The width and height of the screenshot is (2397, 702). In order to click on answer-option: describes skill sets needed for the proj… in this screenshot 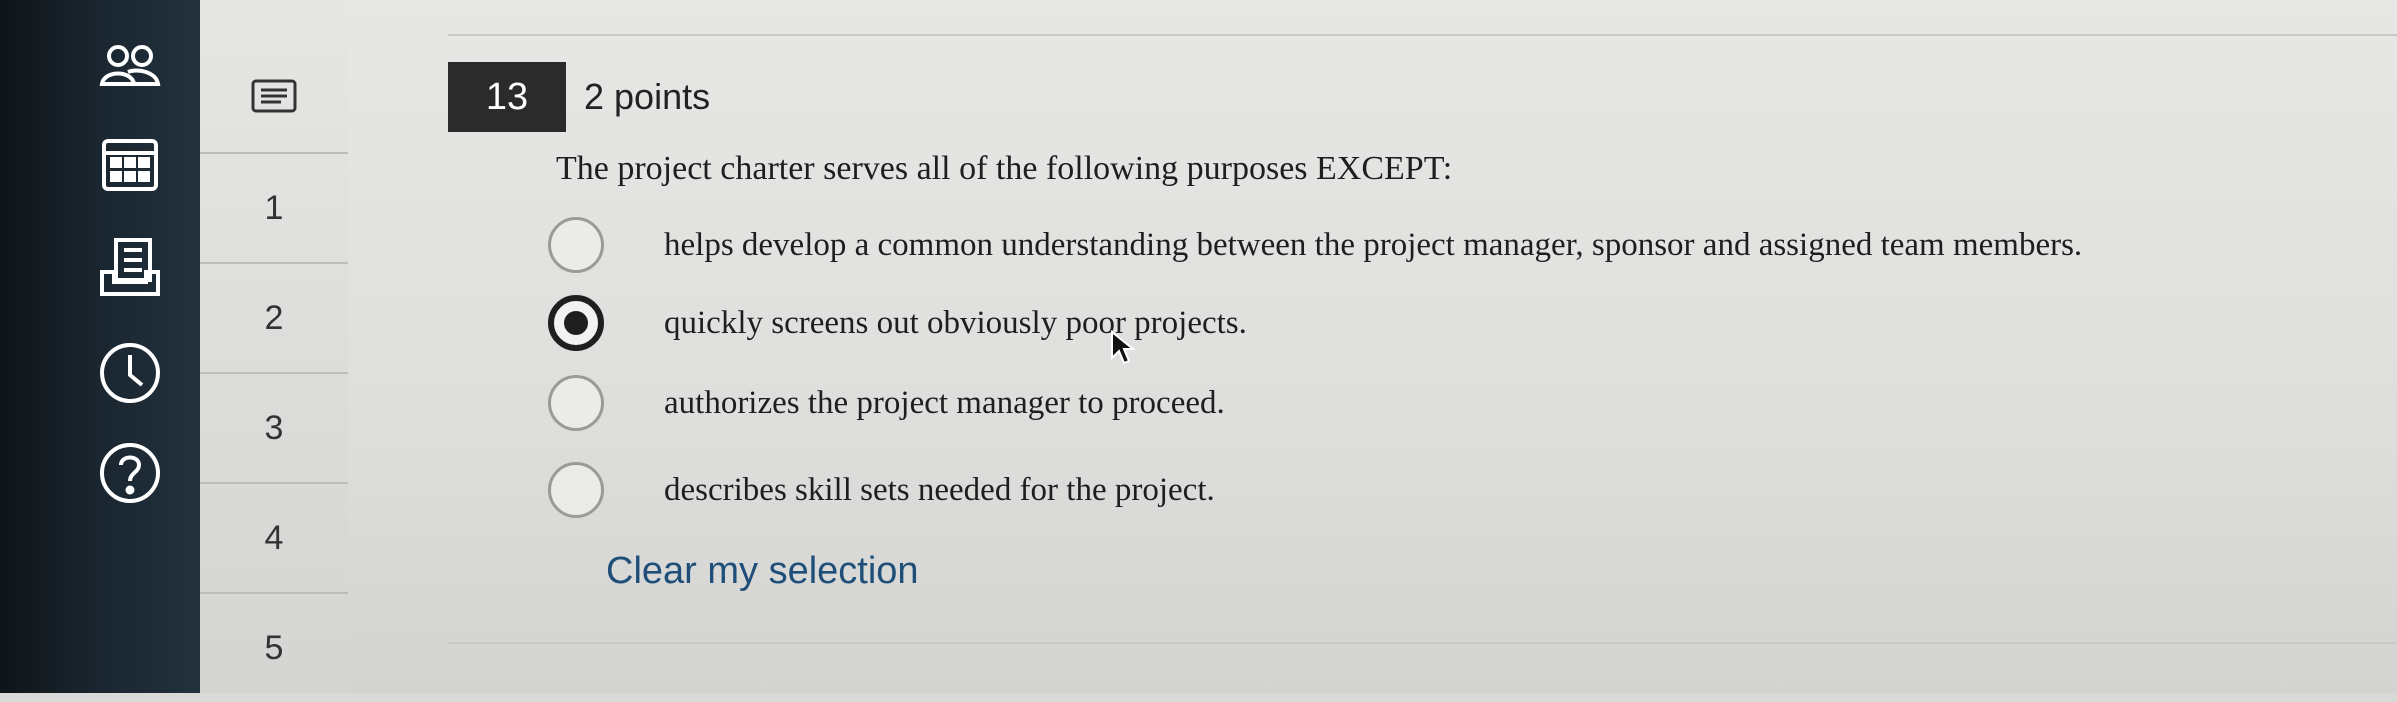, I will do `click(881, 490)`.